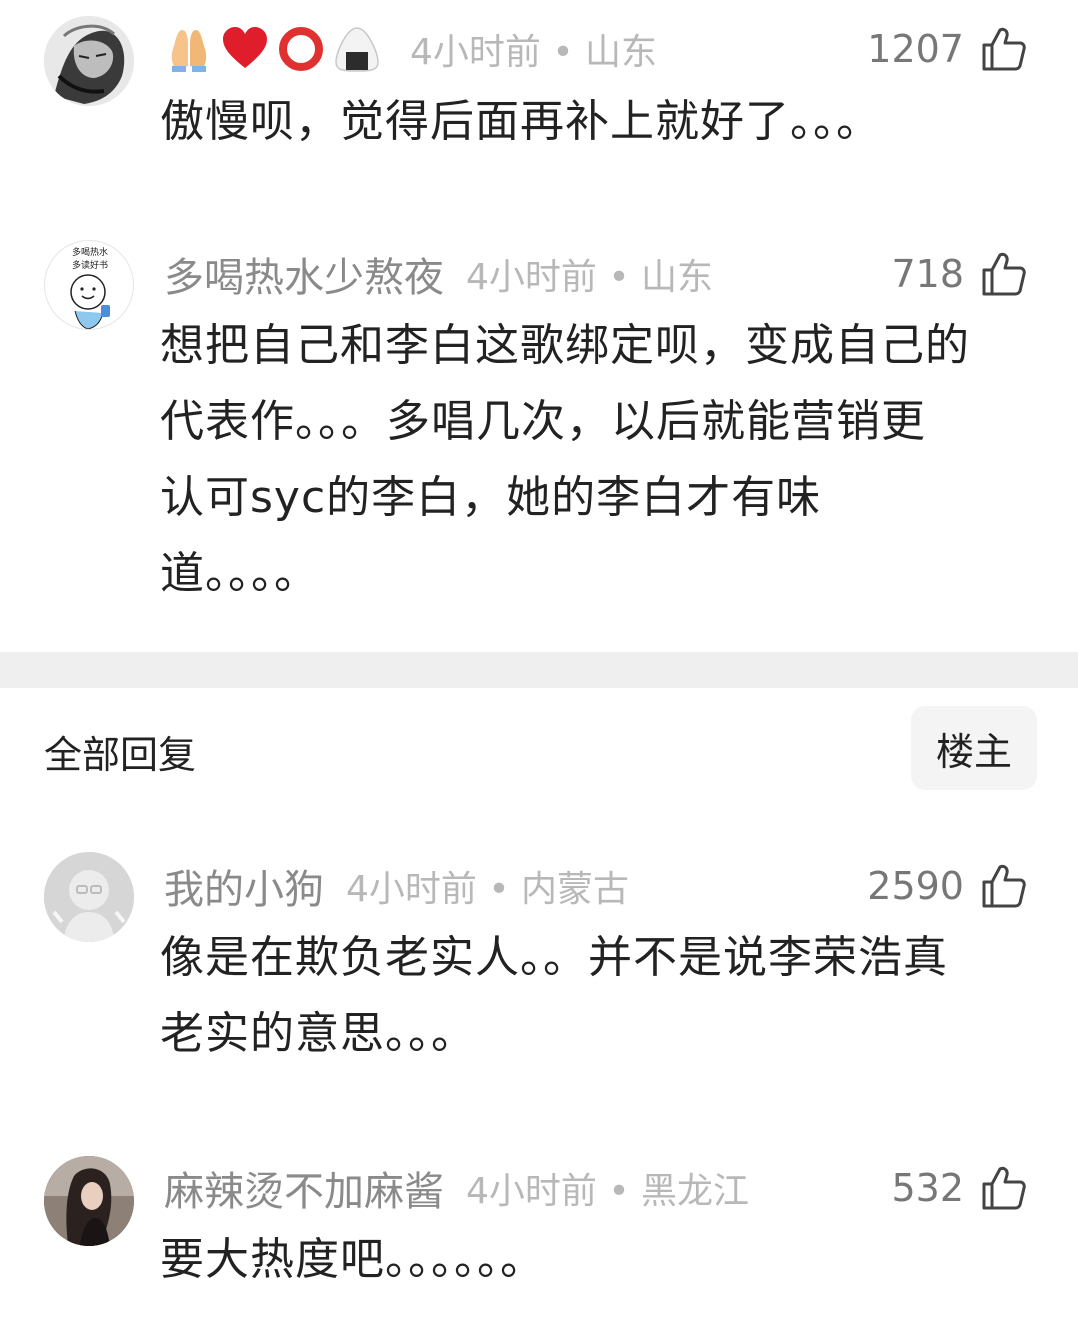 This screenshot has width=1078, height=1321. I want to click on reply-meta: 我的小狗 4小时前 • 内蒙古 2590, so click(596, 886).